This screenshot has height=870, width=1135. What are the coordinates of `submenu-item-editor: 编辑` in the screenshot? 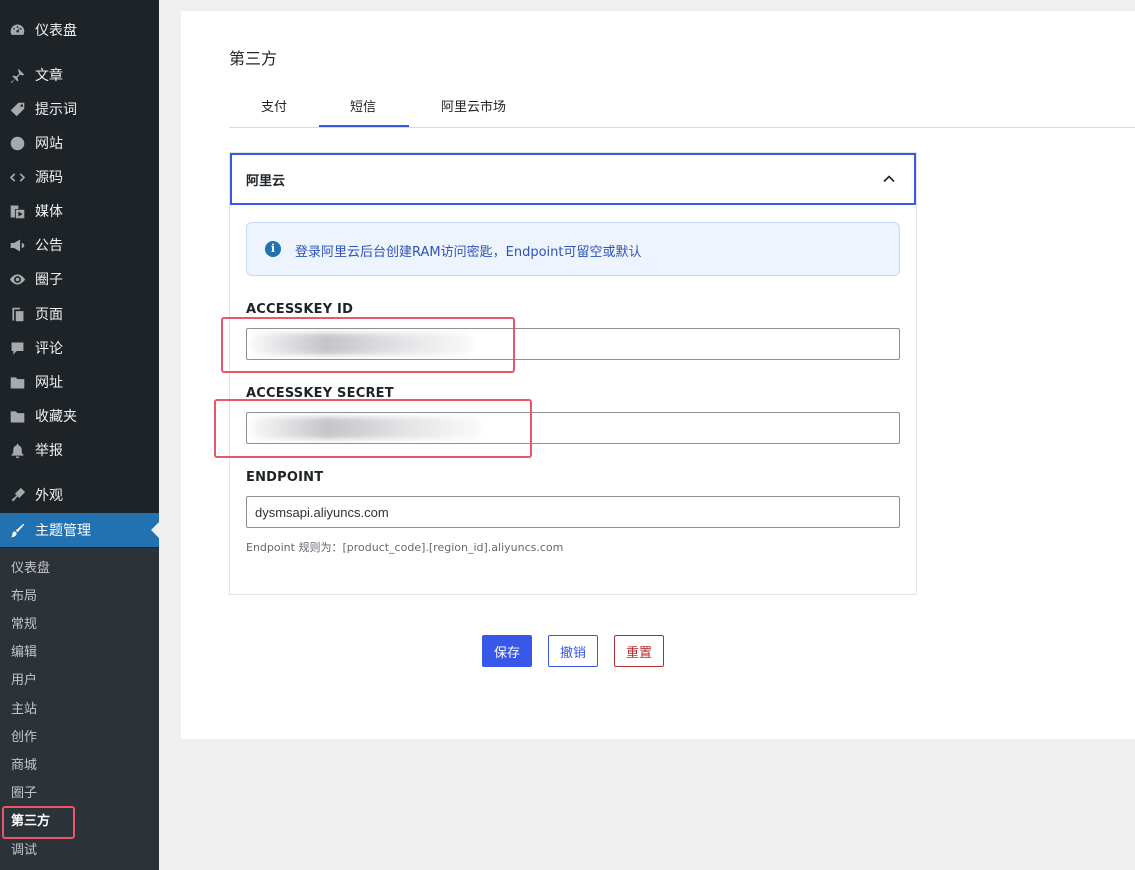 It's located at (24, 653).